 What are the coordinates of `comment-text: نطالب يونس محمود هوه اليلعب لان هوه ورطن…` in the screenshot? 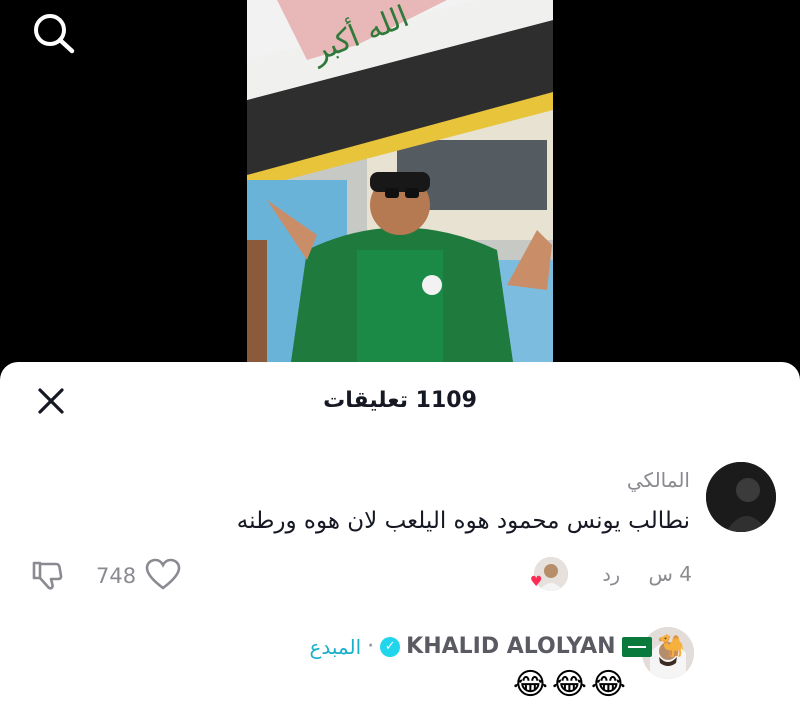 It's located at (463, 521).